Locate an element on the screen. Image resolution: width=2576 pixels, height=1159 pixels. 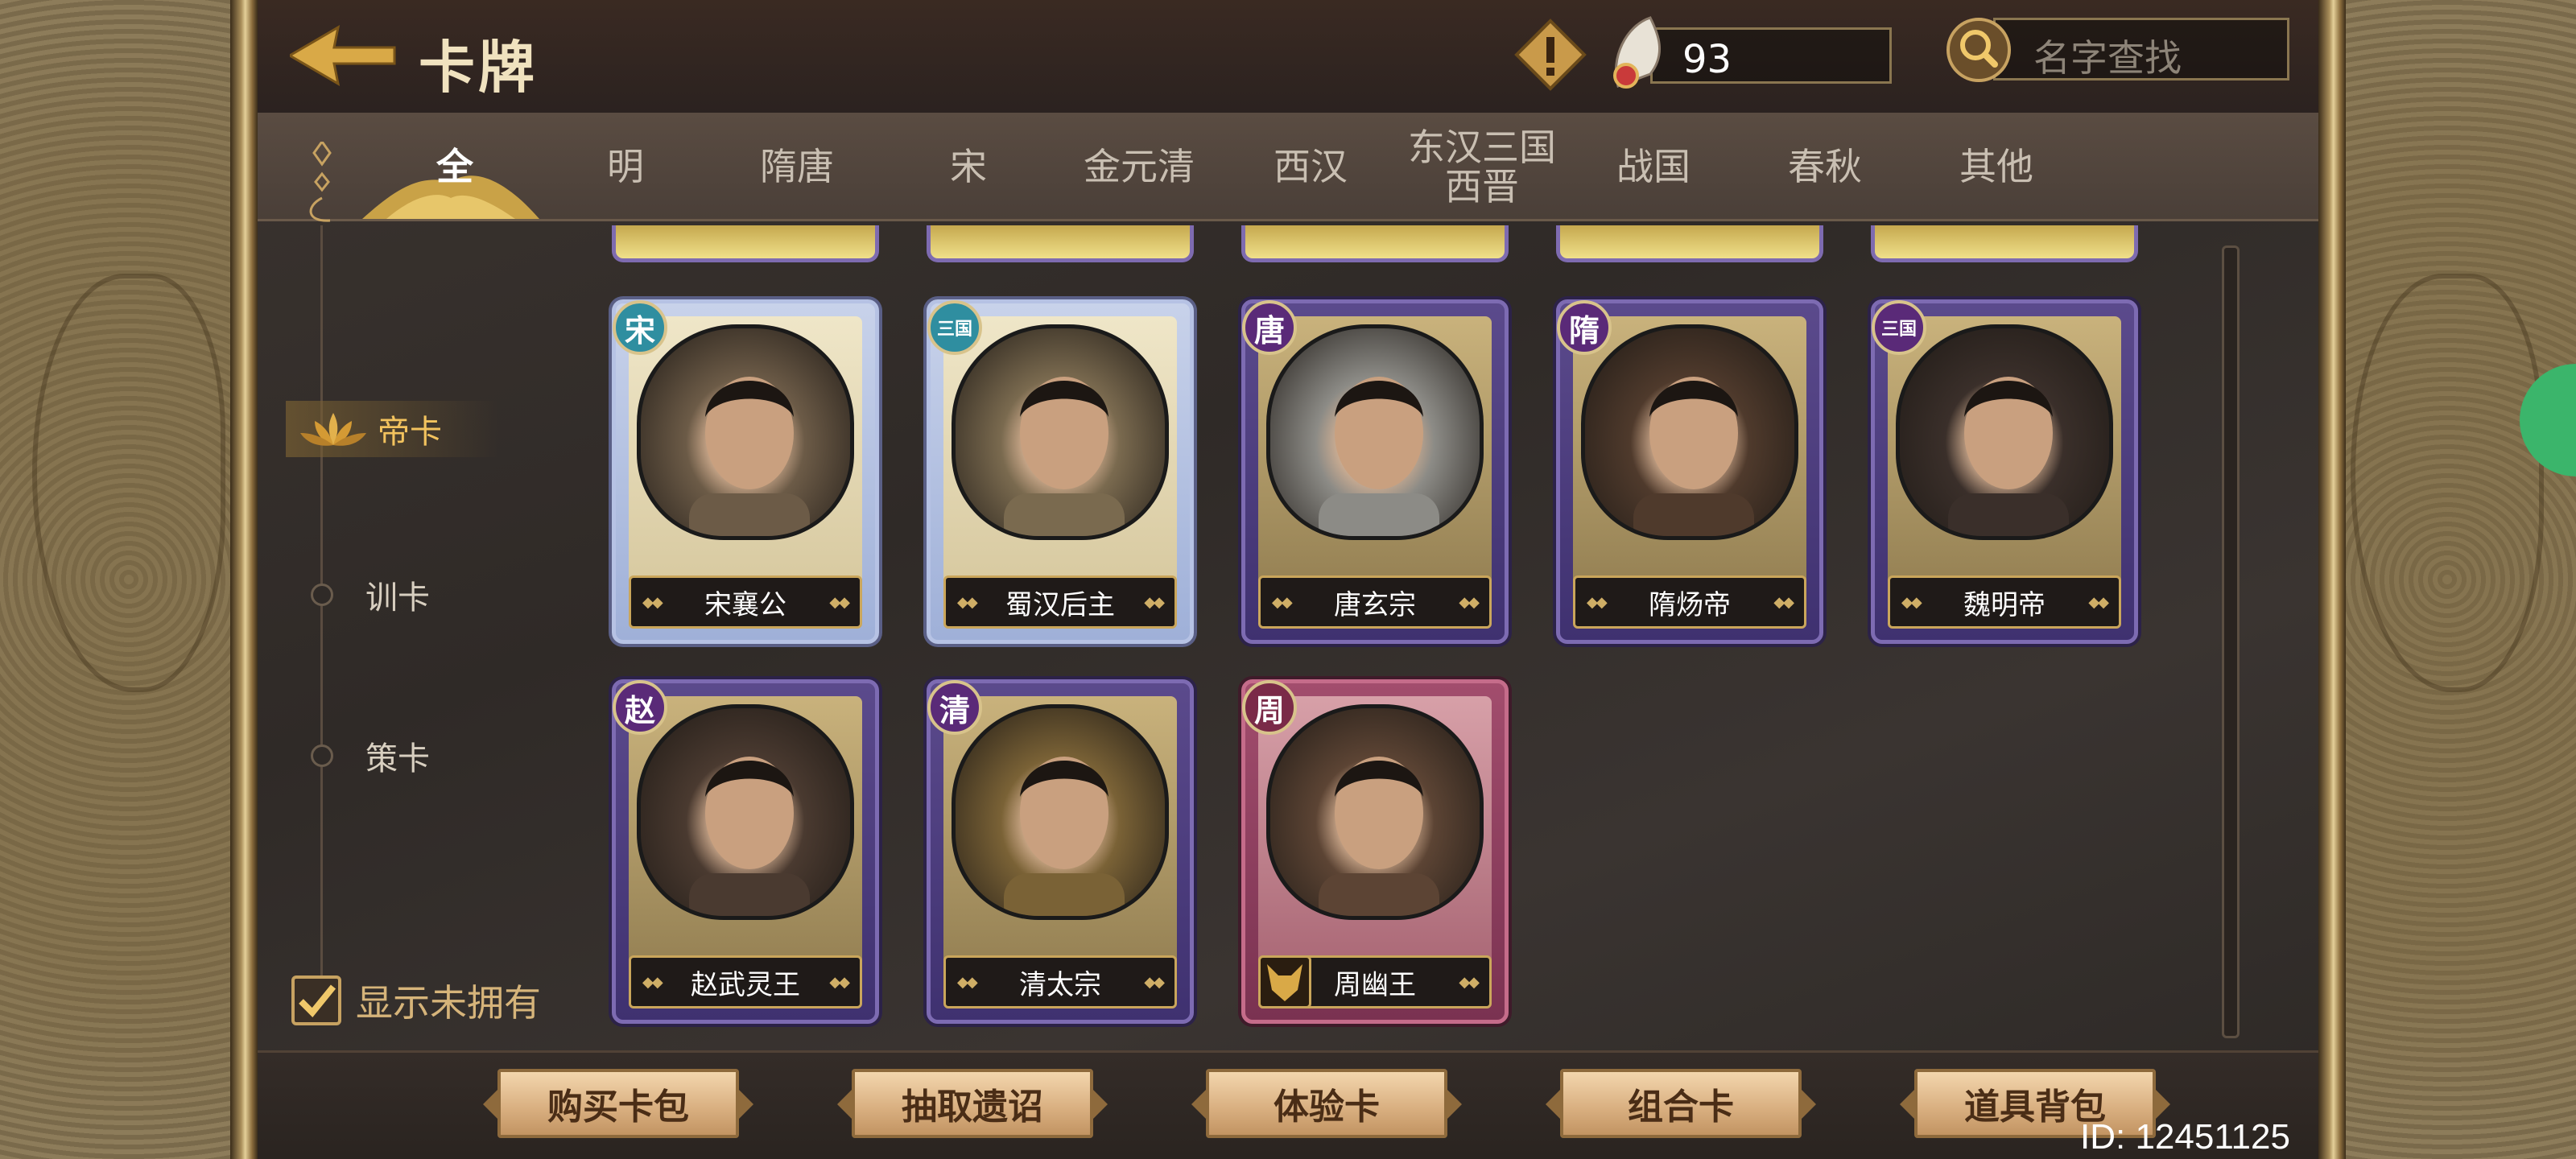
timeline-ornament-icon is located at coordinates (322, 184).